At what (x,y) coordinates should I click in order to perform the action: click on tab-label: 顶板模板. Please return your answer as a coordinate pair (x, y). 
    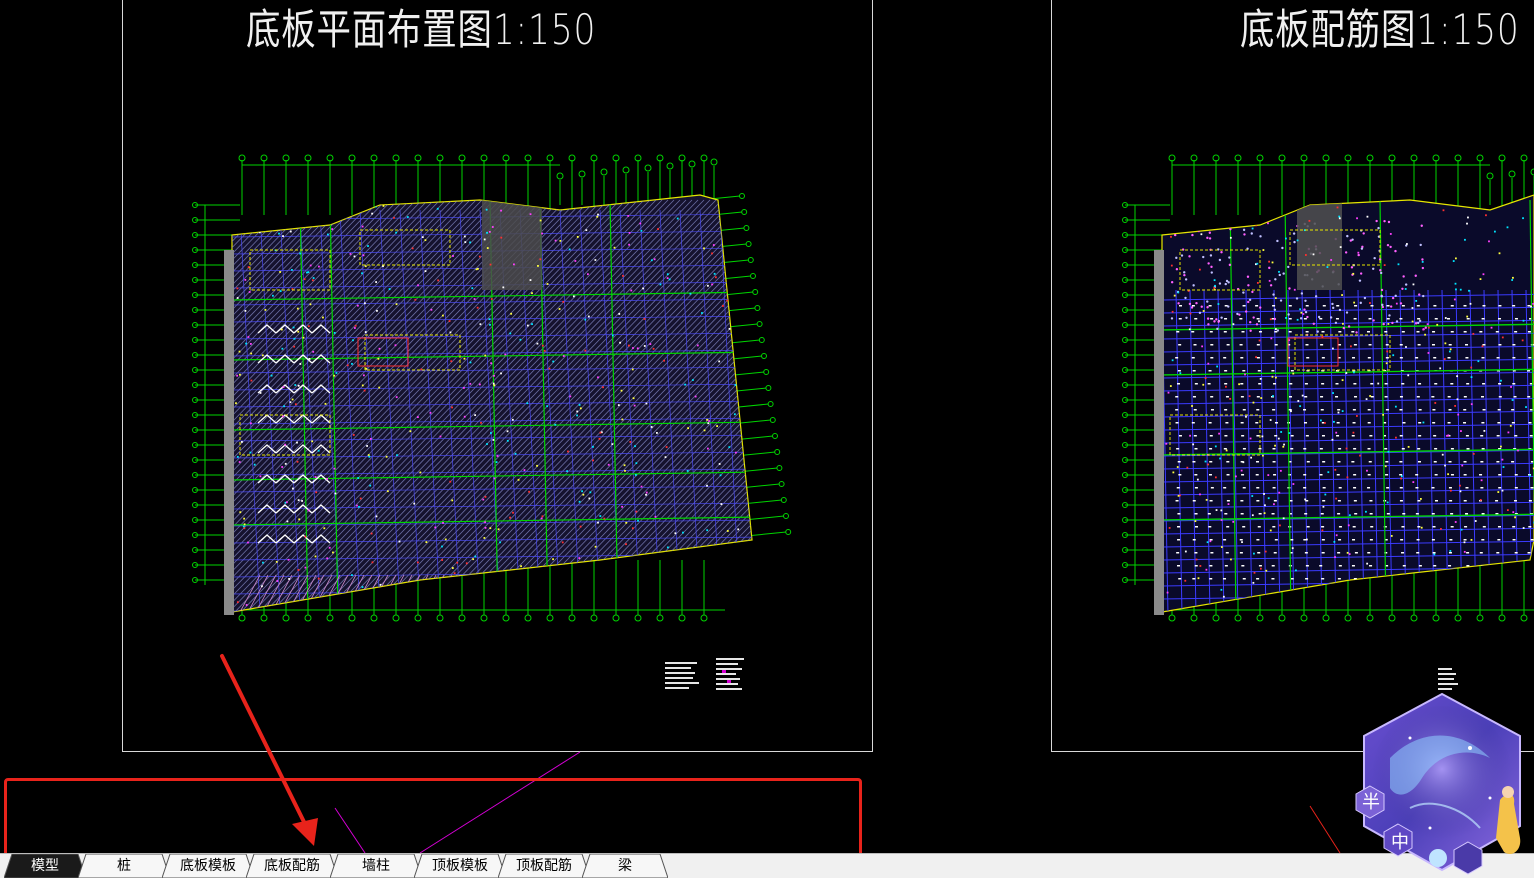
    Looking at the image, I should click on (460, 866).